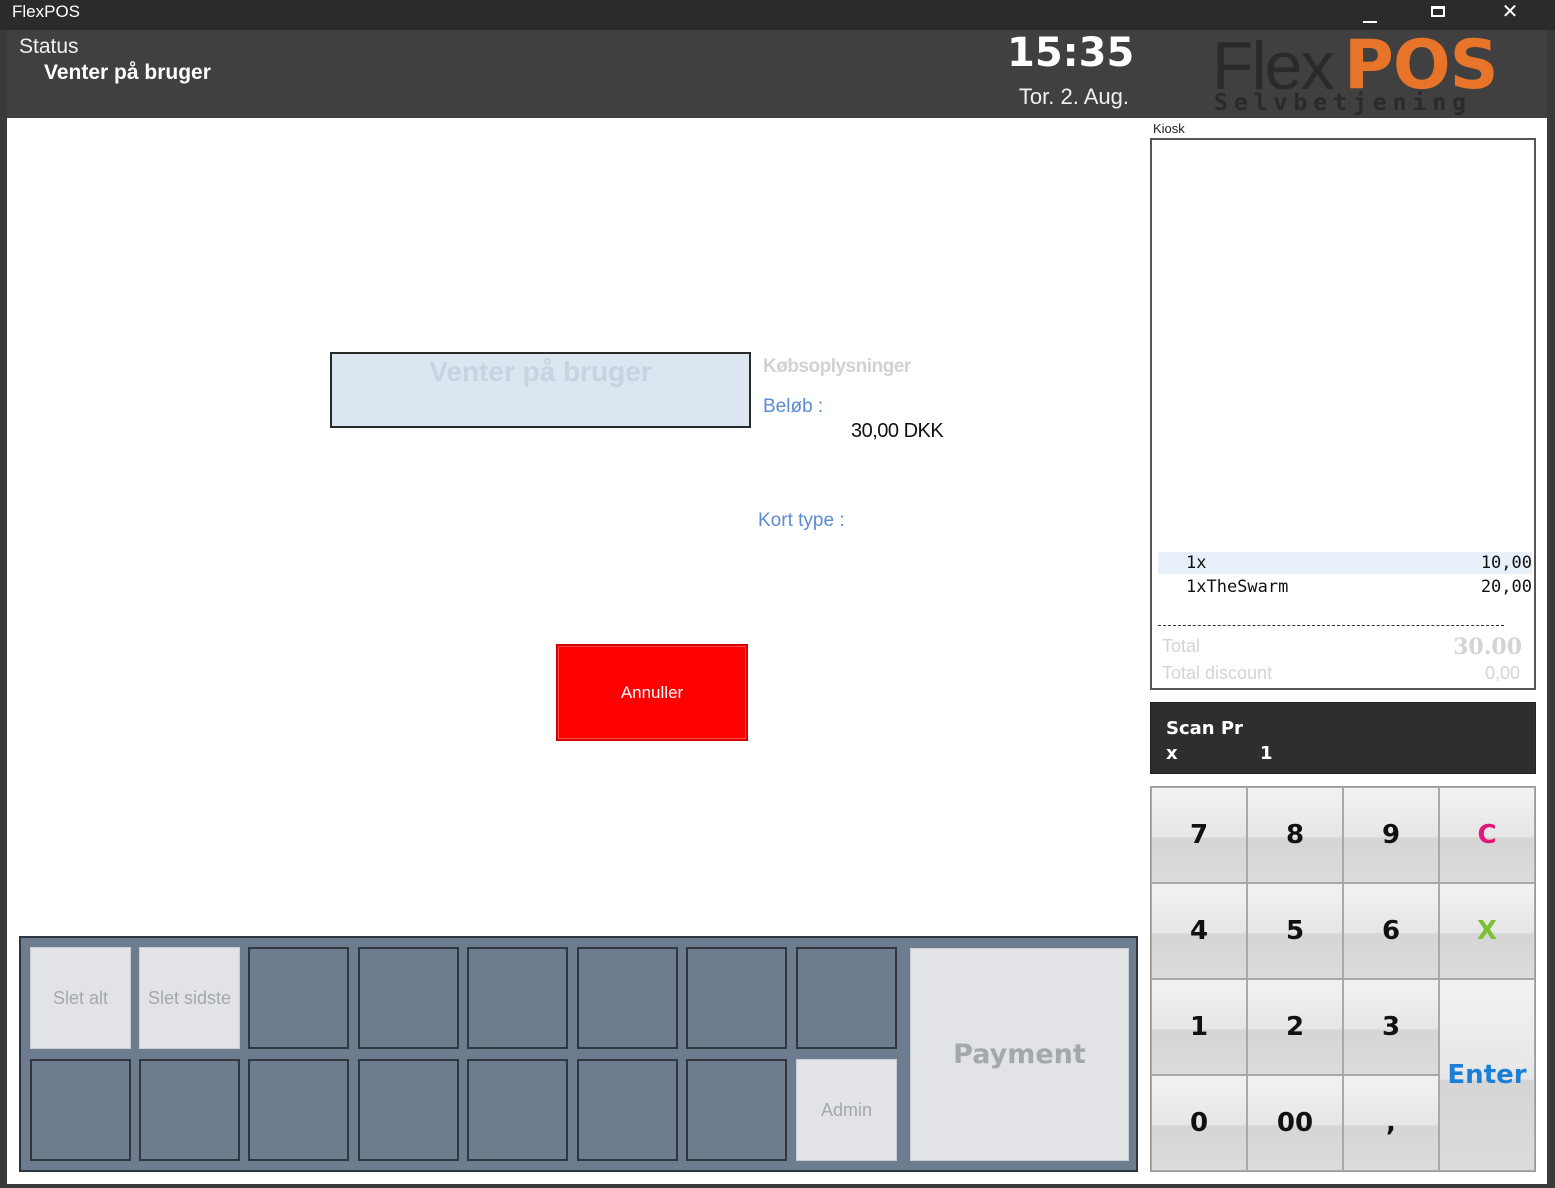 The width and height of the screenshot is (1555, 1188). What do you see at coordinates (1506, 563) in the screenshot?
I see `receipt-line-price: 10,00` at bounding box center [1506, 563].